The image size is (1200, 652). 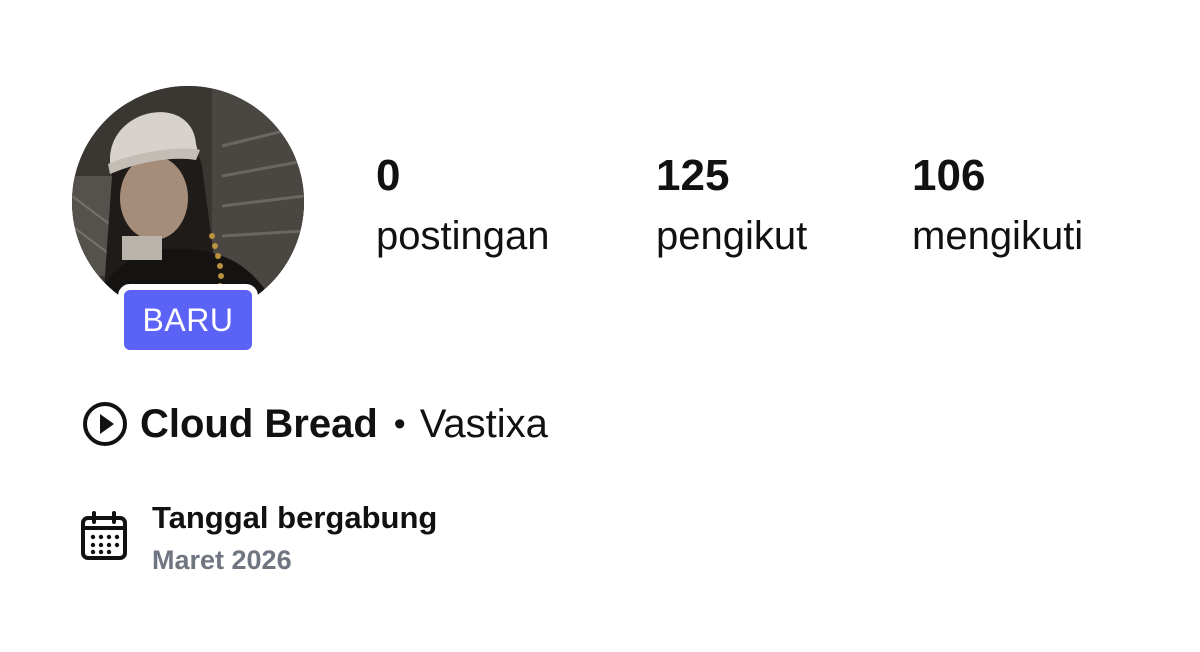 I want to click on joined-label: Tanggal bergabung, so click(x=295, y=517).